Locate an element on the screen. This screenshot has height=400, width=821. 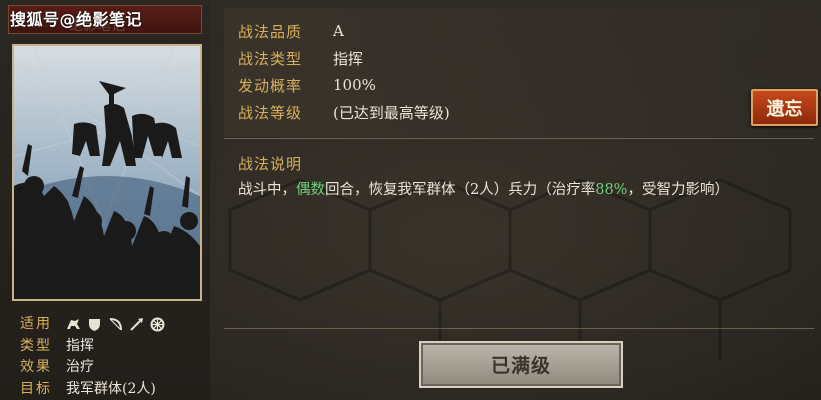
desc-part3: ，受智力影响） is located at coordinates (678, 190).